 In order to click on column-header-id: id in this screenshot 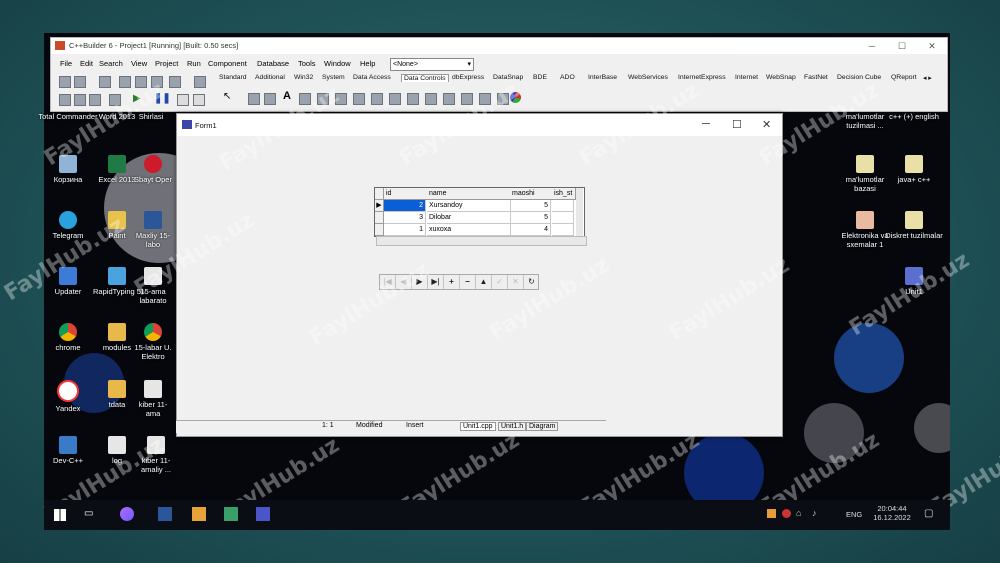, I will do `click(406, 194)`.